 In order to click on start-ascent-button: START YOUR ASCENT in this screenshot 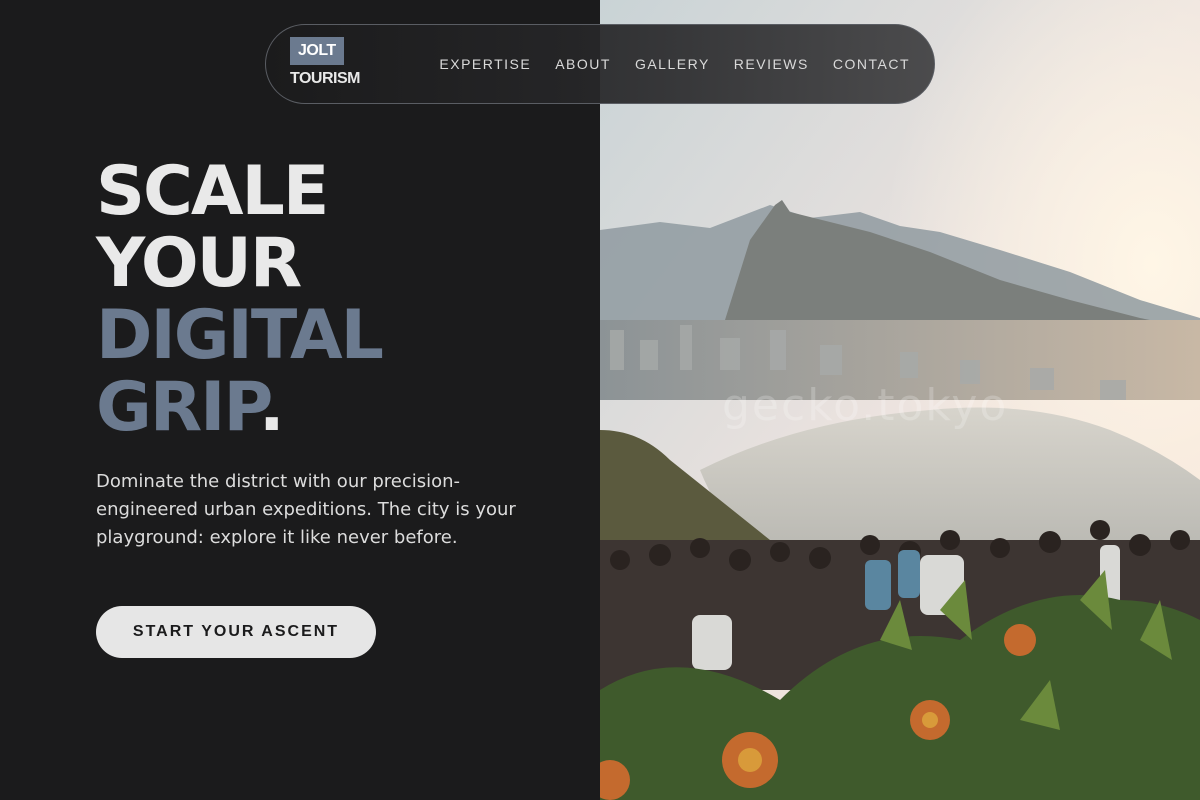, I will do `click(236, 632)`.